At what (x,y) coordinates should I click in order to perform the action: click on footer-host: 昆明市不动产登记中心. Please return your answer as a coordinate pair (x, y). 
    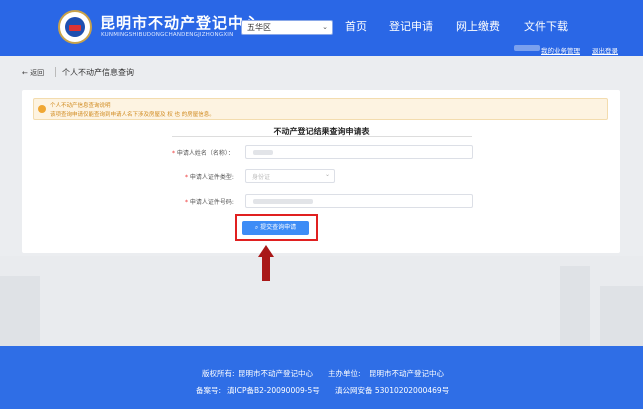
    Looking at the image, I should click on (406, 373).